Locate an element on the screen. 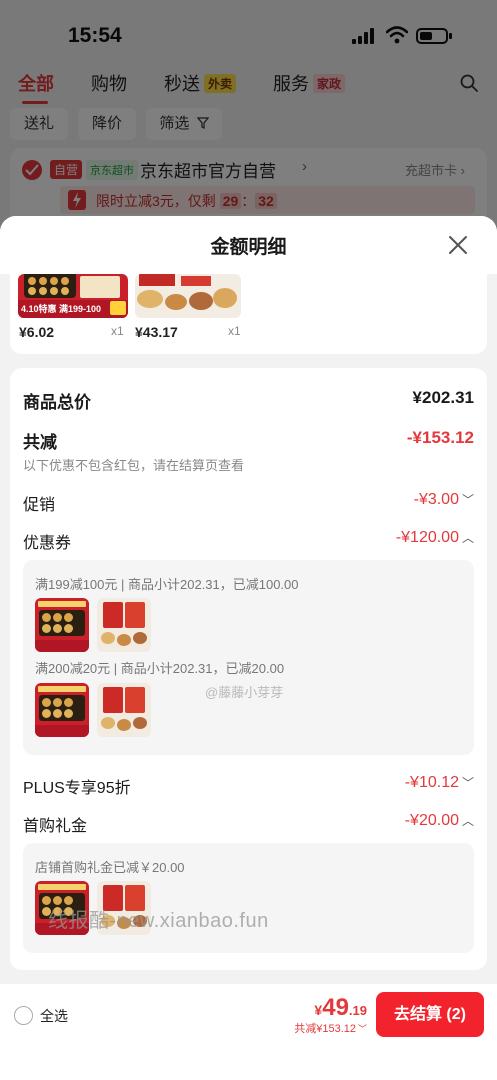 The width and height of the screenshot is (497, 1080). product-price-1: ¥6.02 is located at coordinates (37, 332).